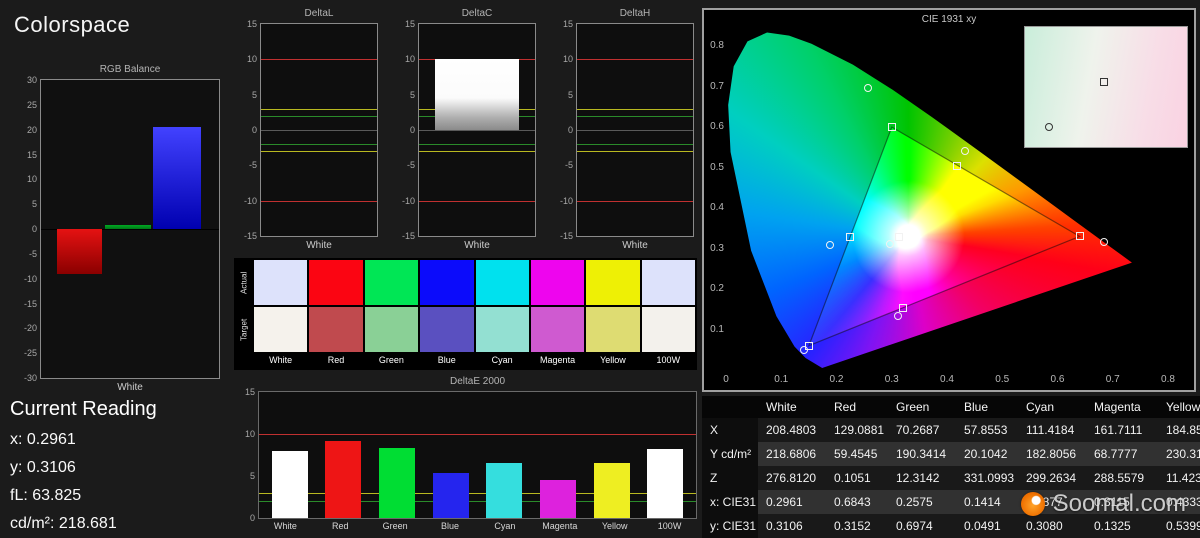 This screenshot has height=538, width=1200. I want to click on table-cell: 0.2575, so click(922, 502).